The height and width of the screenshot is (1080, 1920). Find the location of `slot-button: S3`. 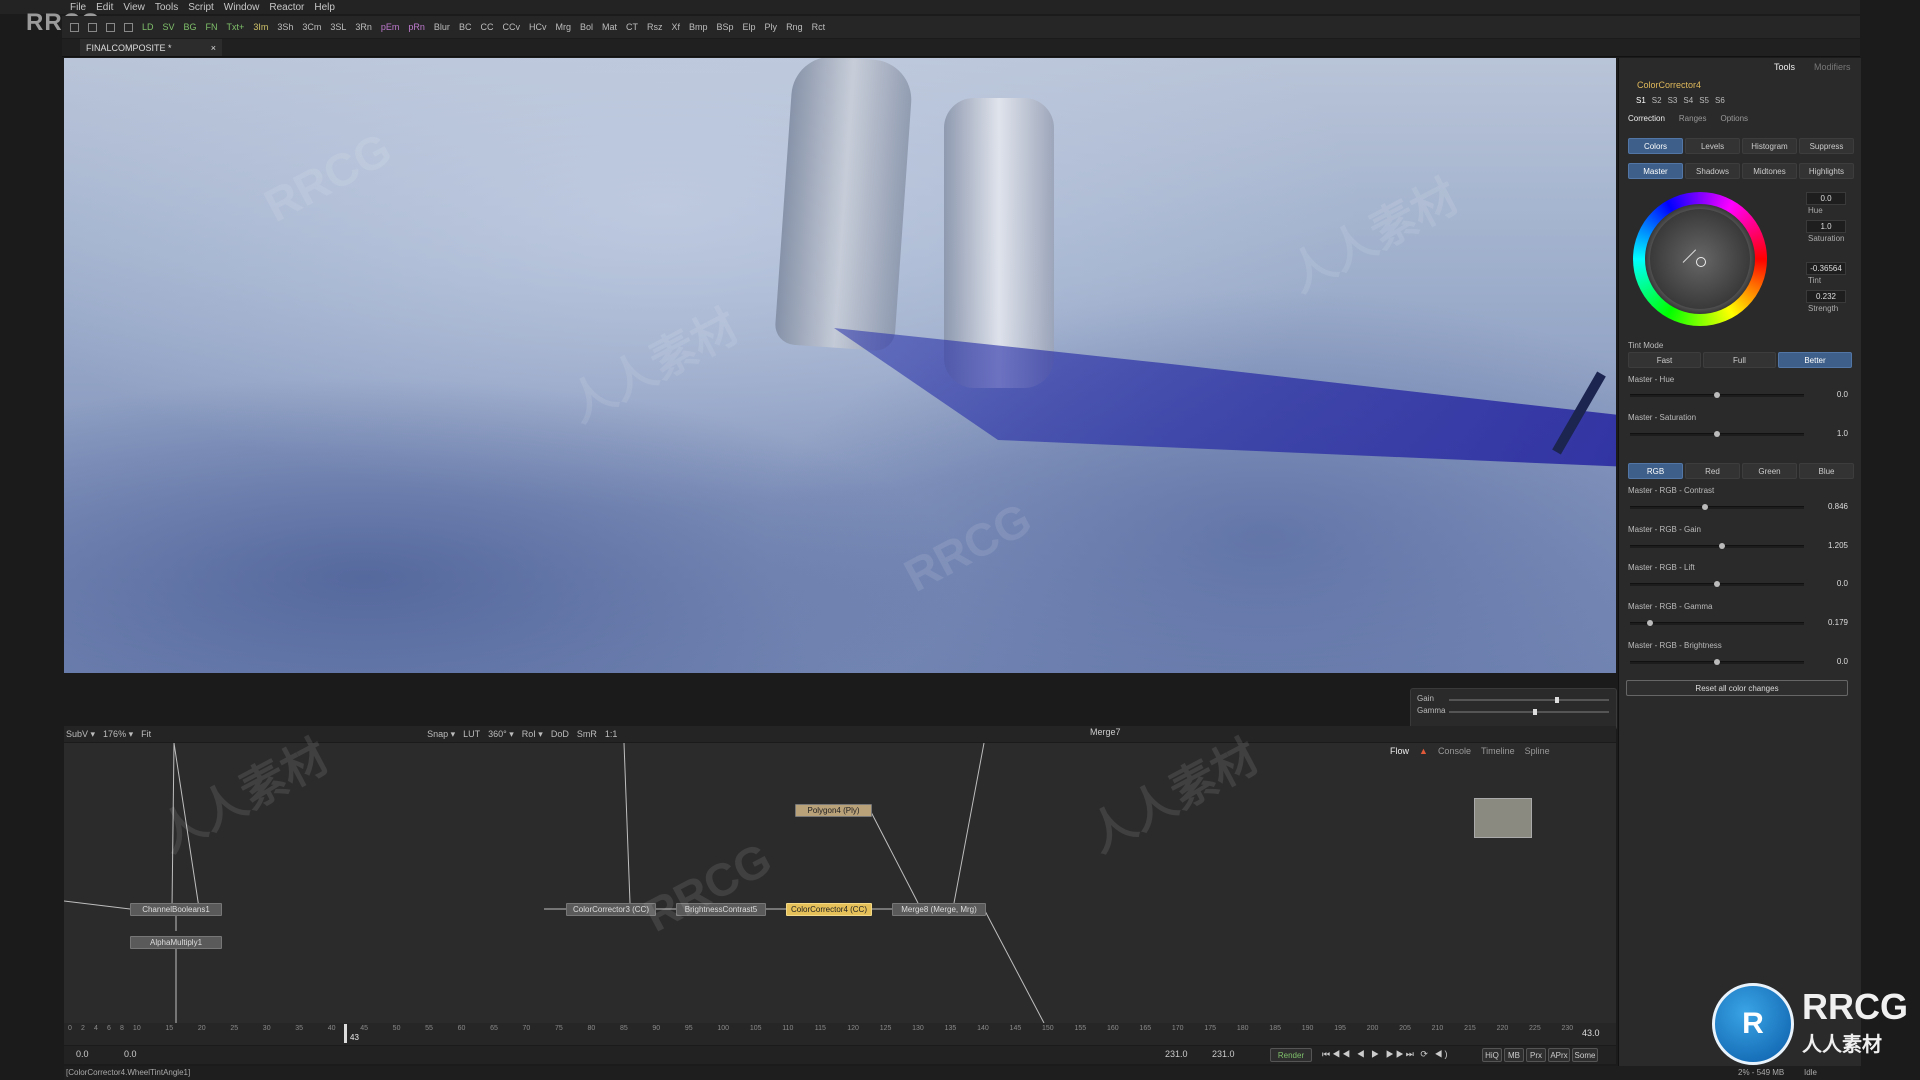

slot-button: S3 is located at coordinates (1673, 100).